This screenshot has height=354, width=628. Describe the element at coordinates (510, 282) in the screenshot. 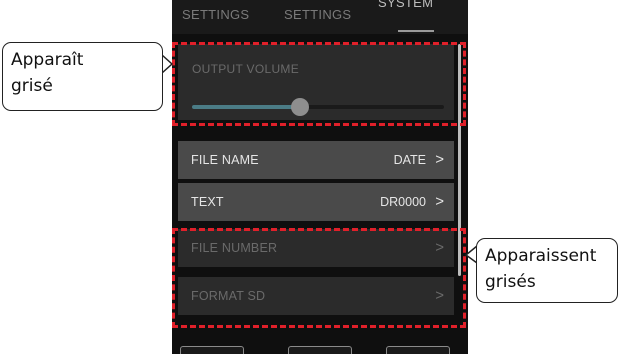

I see `callout-right-line2: grisés` at that location.